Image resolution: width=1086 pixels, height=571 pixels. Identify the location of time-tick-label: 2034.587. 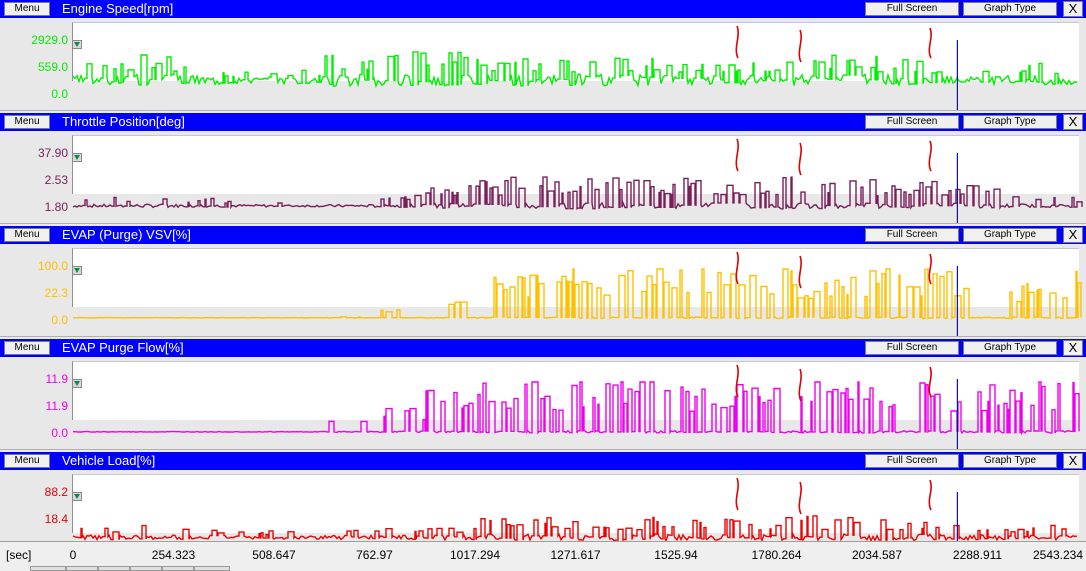
(877, 555).